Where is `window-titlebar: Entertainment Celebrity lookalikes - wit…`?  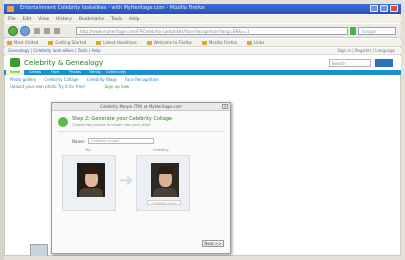 window-titlebar: Entertainment Celebrity lookalikes - wit… is located at coordinates (202, 9).